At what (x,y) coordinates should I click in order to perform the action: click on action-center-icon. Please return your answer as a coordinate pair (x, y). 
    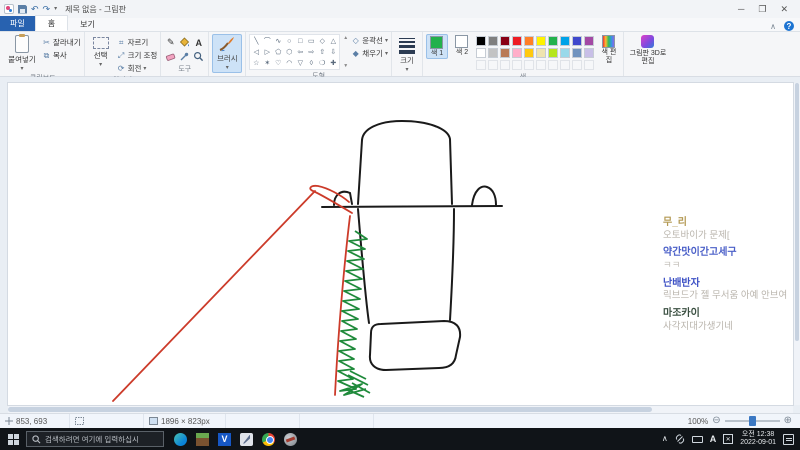
    Looking at the image, I should click on (788, 439).